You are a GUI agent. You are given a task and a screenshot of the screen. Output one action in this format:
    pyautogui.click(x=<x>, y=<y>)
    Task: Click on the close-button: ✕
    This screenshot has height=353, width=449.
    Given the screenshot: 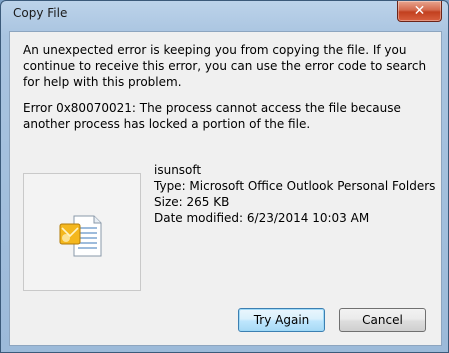 What is the action you would take?
    pyautogui.click(x=419, y=11)
    